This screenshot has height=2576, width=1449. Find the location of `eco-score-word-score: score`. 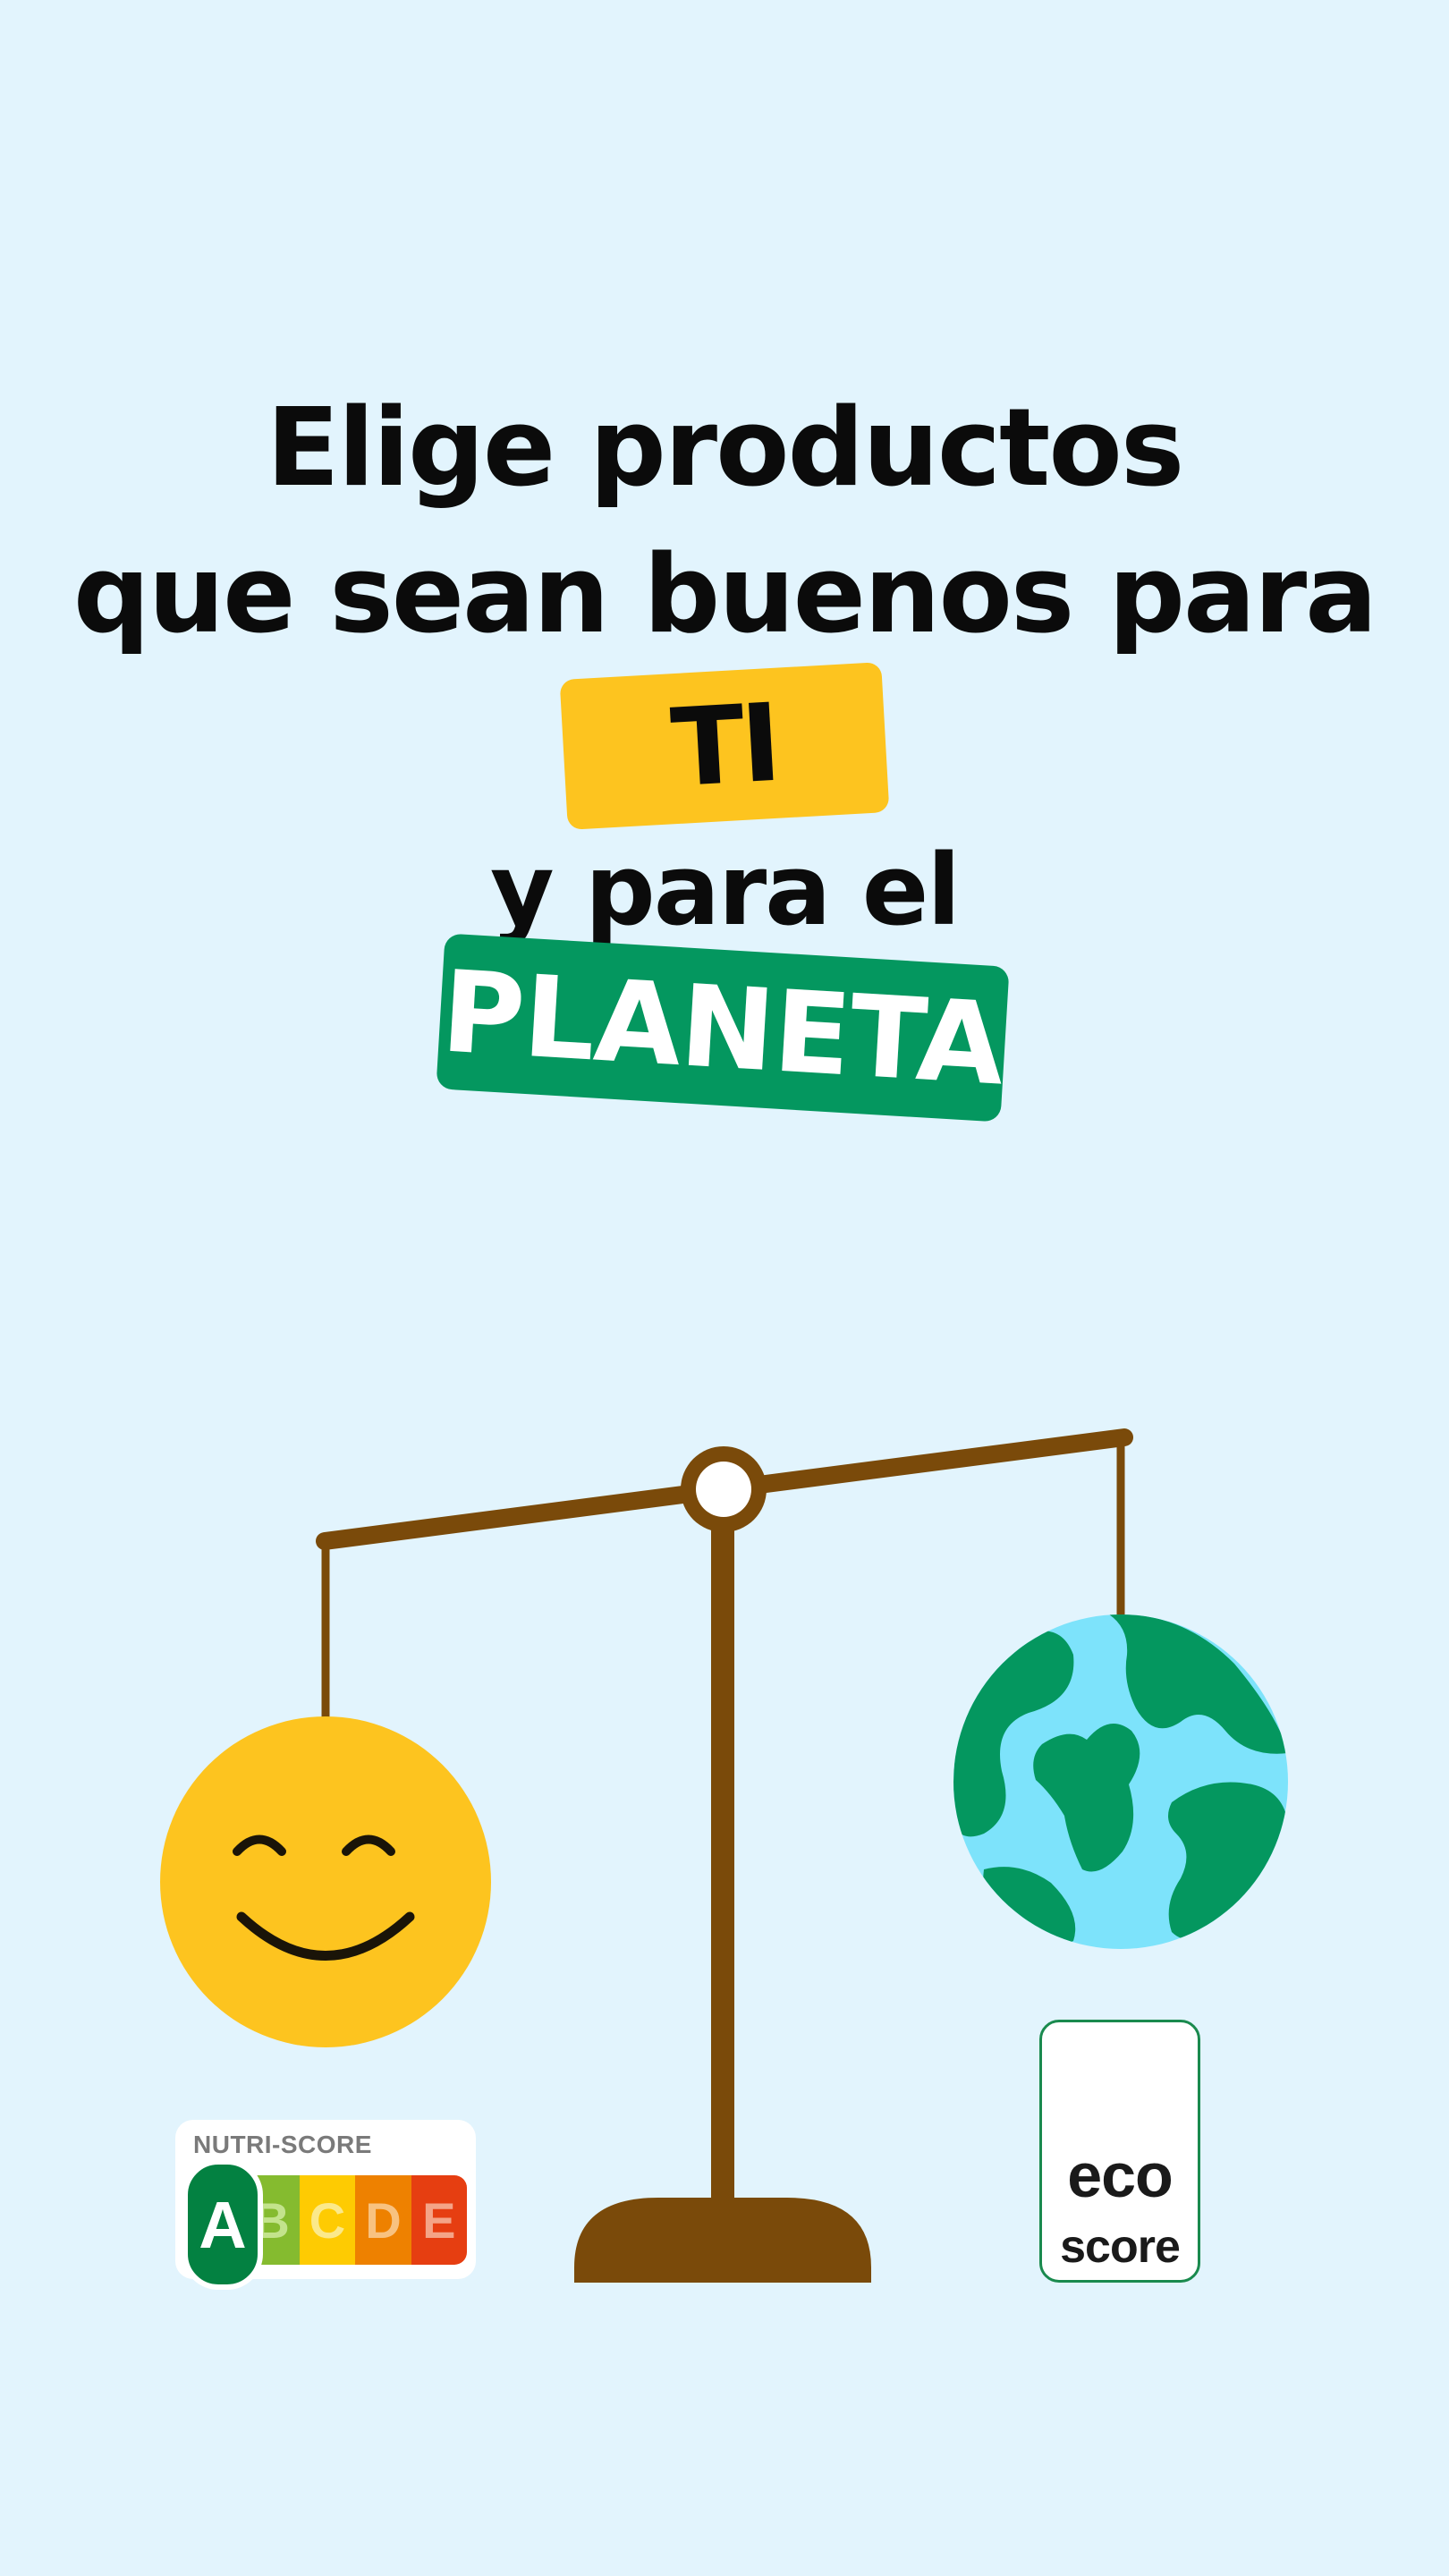

eco-score-word-score: score is located at coordinates (1120, 2247).